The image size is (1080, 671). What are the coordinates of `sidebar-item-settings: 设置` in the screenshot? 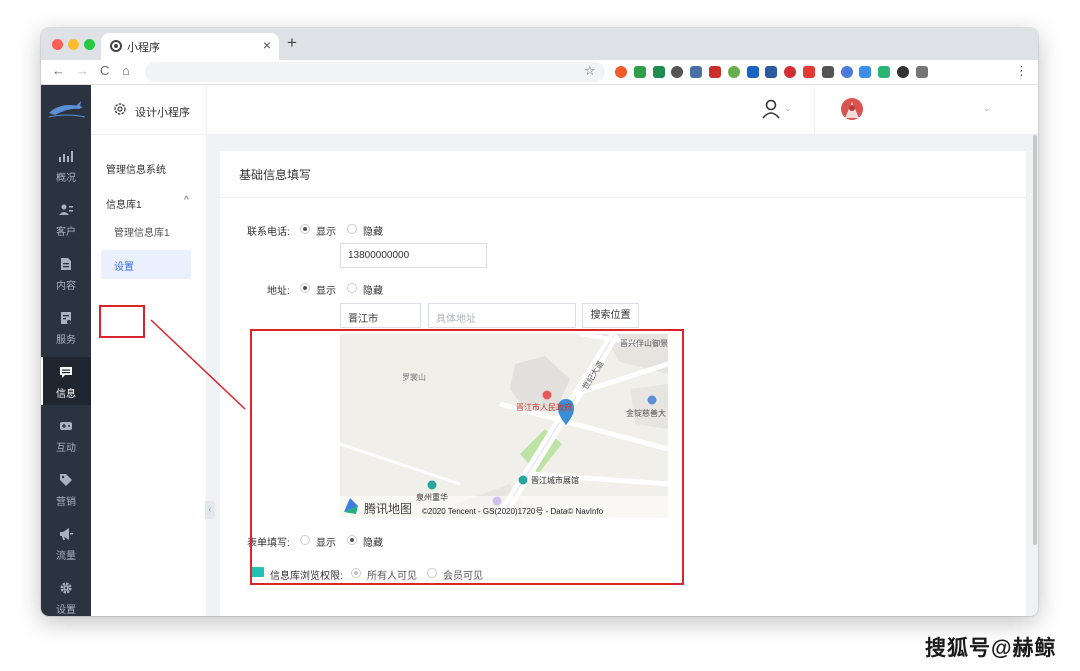 It's located at (66, 594).